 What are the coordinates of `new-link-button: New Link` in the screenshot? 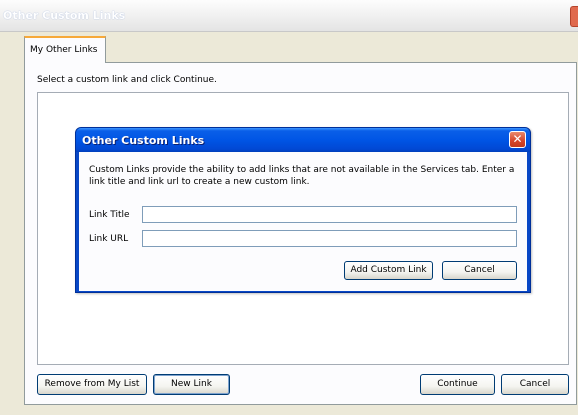 It's located at (191, 384).